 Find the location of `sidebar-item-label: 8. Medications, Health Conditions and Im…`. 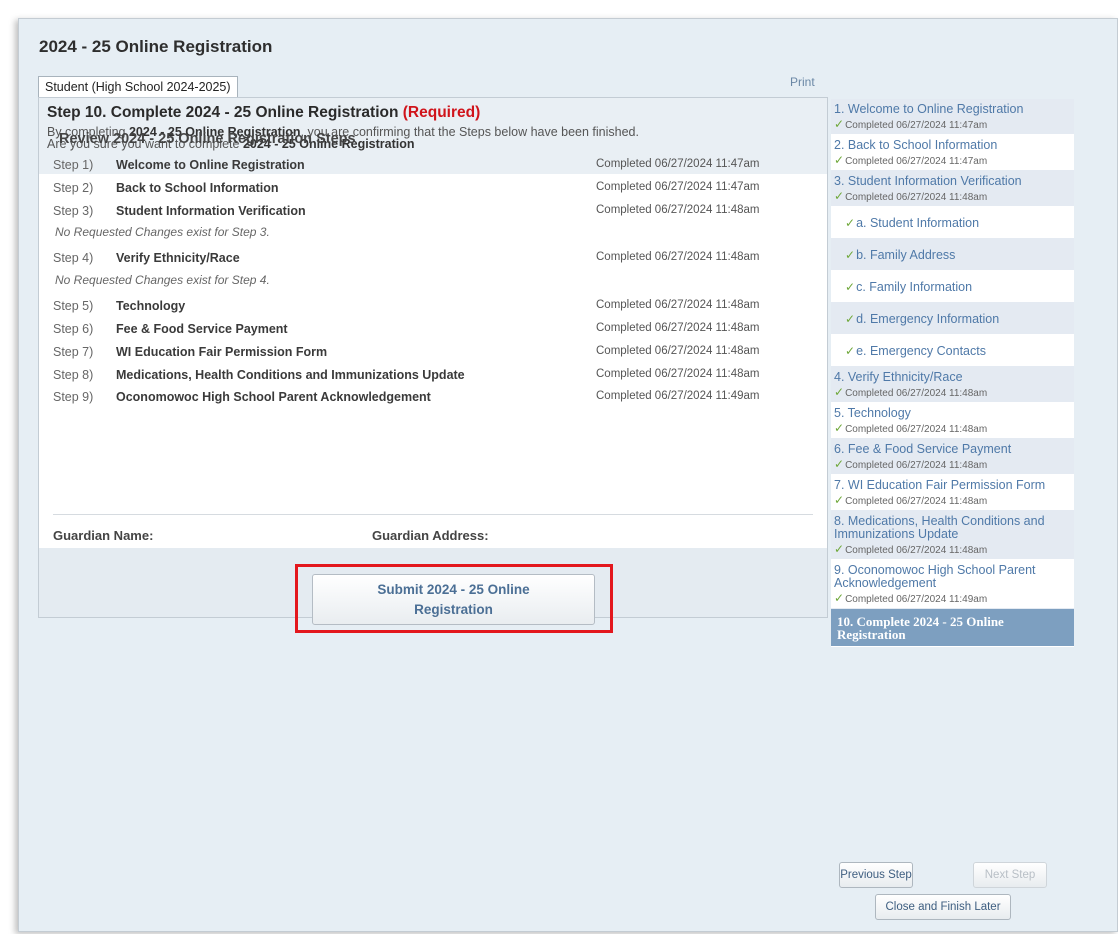

sidebar-item-label: 8. Medications, Health Conditions and Im… is located at coordinates (939, 527).